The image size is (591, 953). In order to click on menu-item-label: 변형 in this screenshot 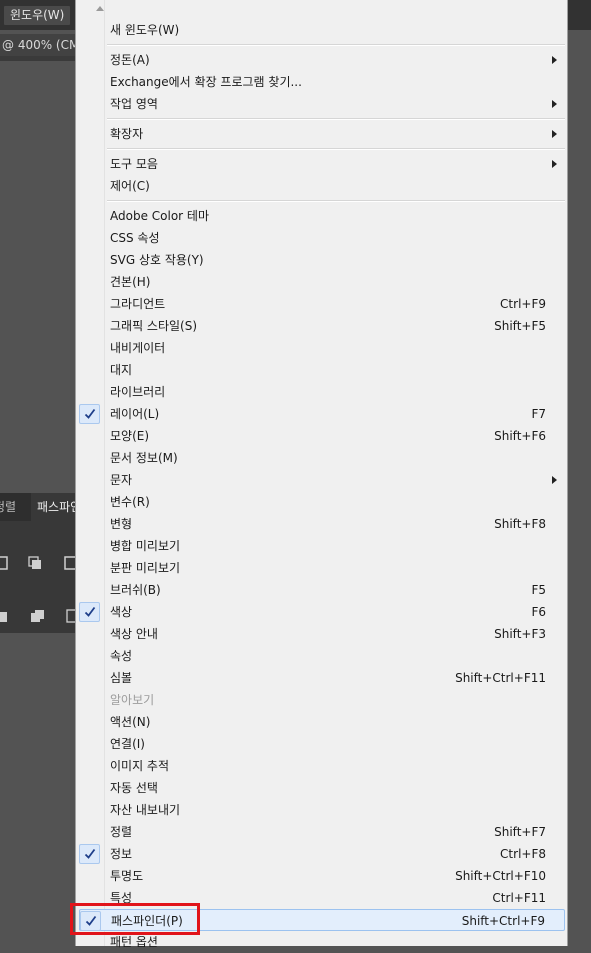, I will do `click(121, 524)`.